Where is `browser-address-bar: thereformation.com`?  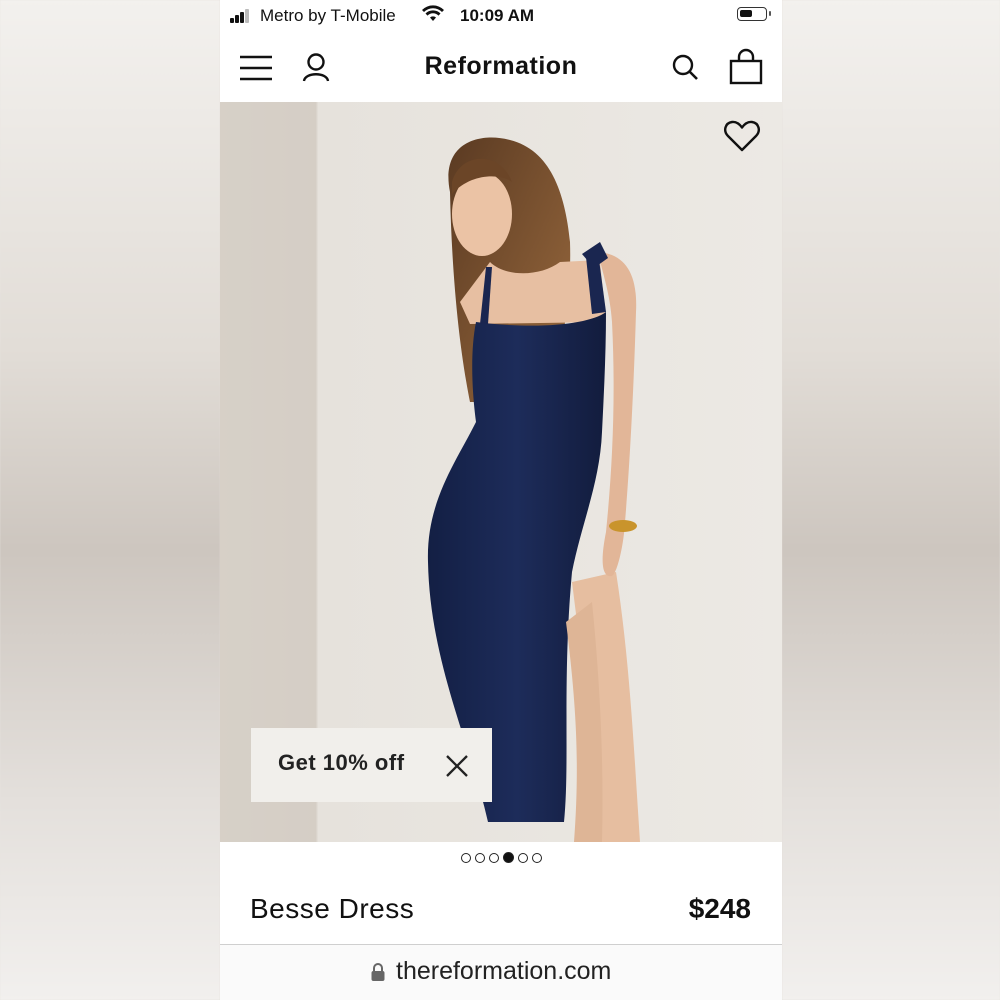 browser-address-bar: thereformation.com is located at coordinates (501, 972).